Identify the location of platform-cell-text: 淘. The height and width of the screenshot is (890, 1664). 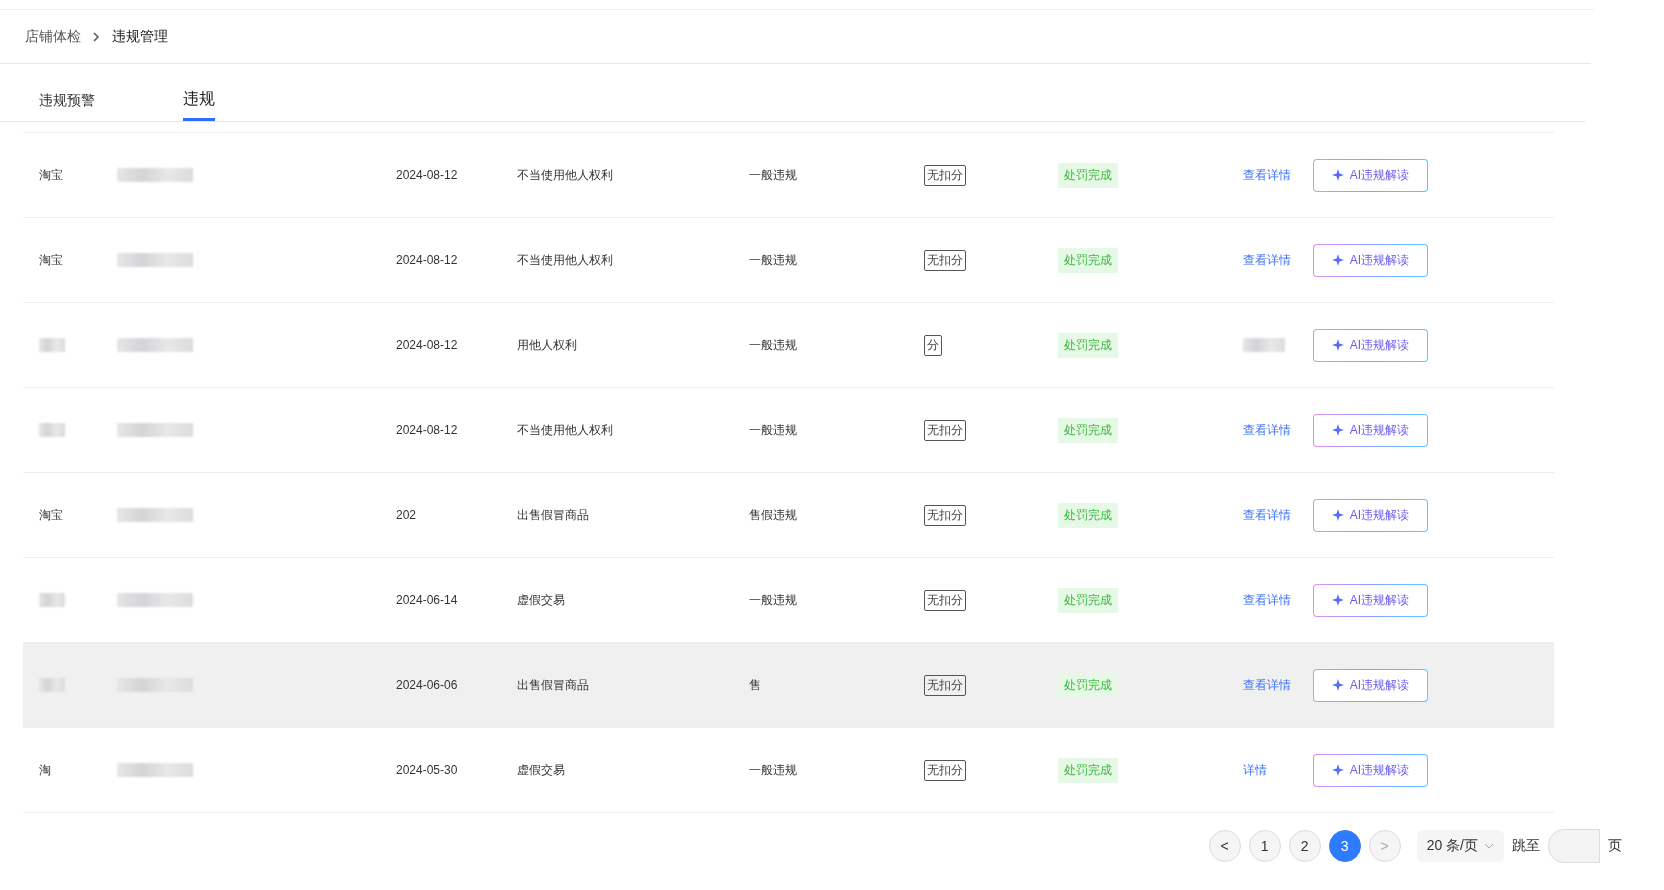
(45, 770).